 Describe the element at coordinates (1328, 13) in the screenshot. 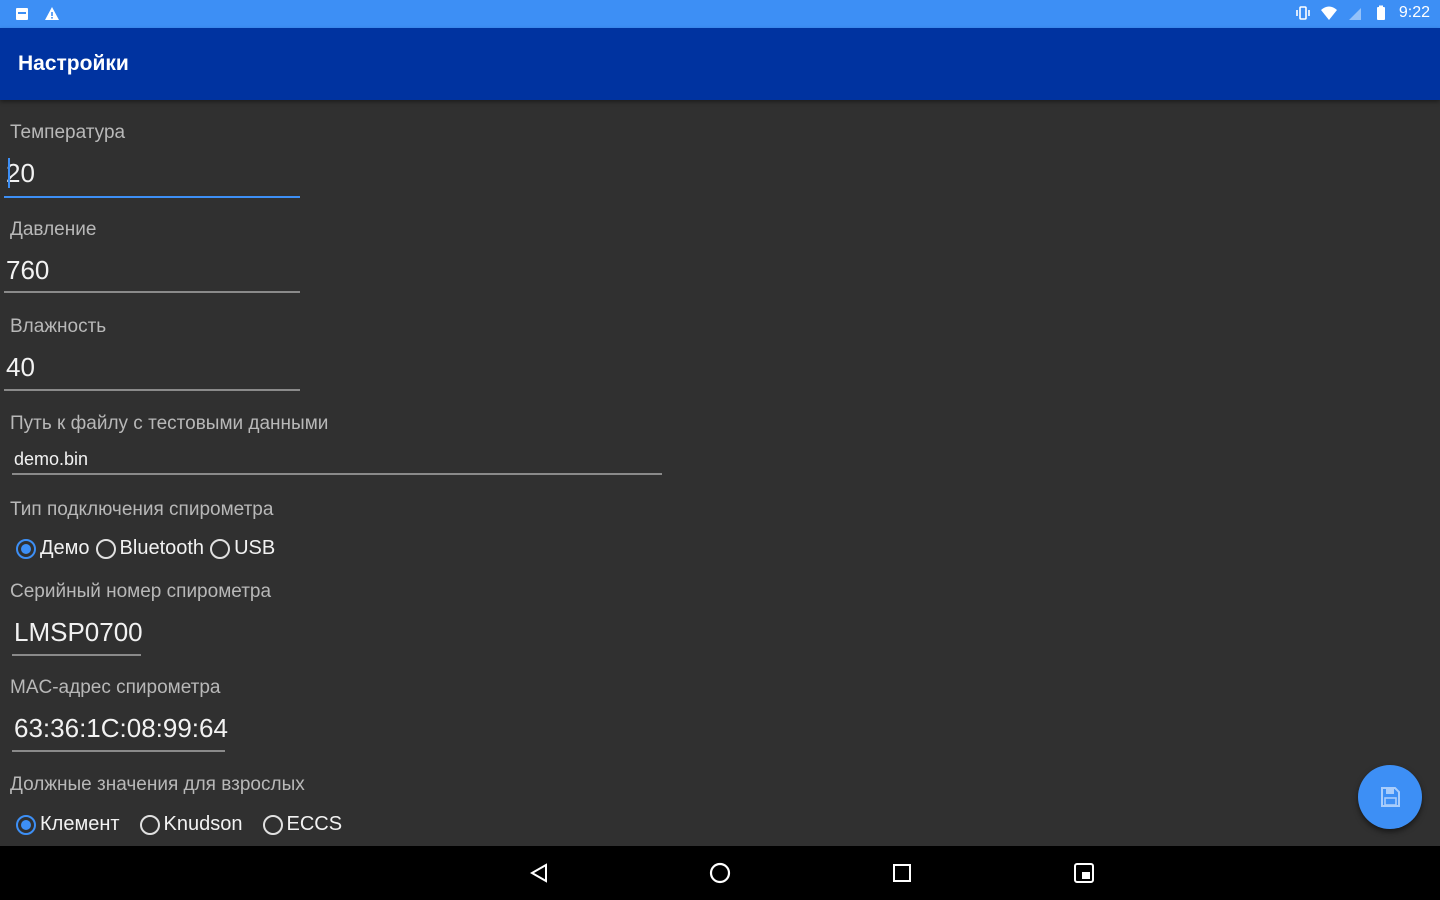

I see `wifi-icon` at that location.